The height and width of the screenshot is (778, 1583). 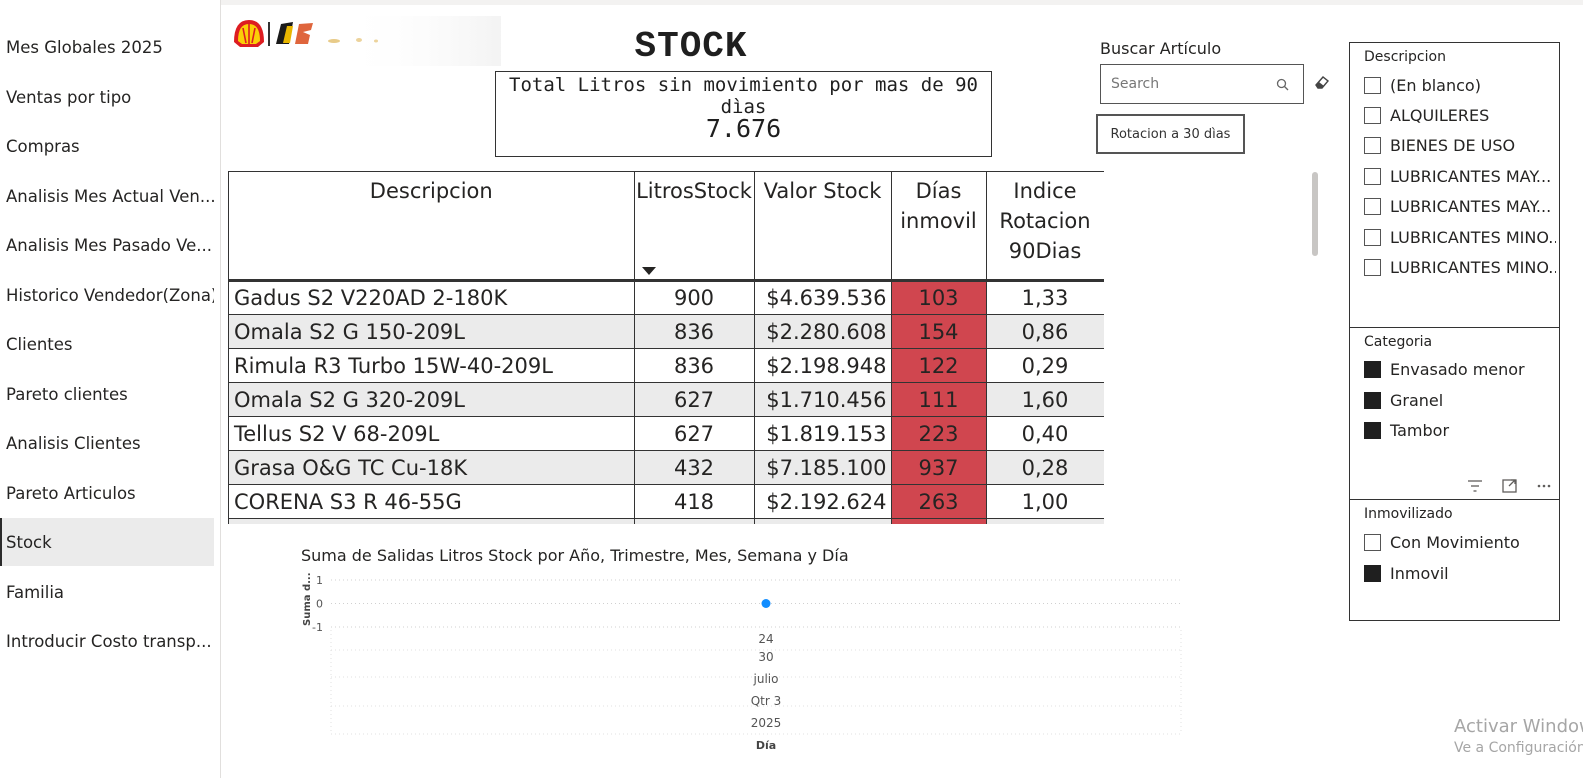 I want to click on slicer-option: (En blanco), so click(x=1460, y=85).